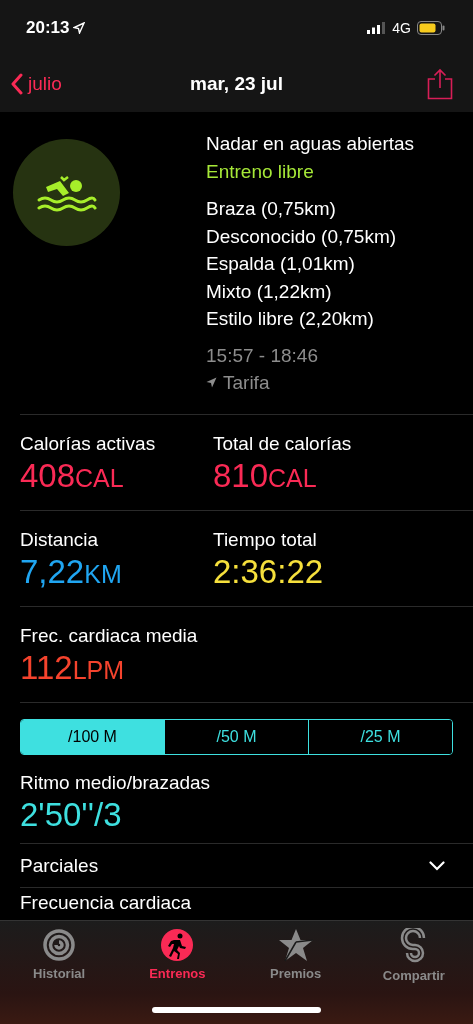 This screenshot has width=473, height=1024. Describe the element at coordinates (59, 945) in the screenshot. I see `rings-icon` at that location.